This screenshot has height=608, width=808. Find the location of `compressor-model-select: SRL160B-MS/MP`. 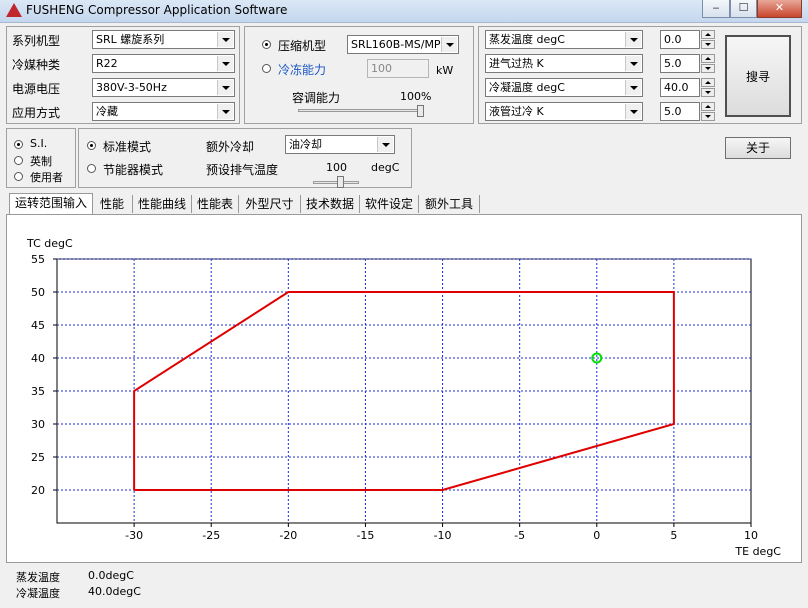

compressor-model-select: SRL160B-MS/MP is located at coordinates (403, 44).